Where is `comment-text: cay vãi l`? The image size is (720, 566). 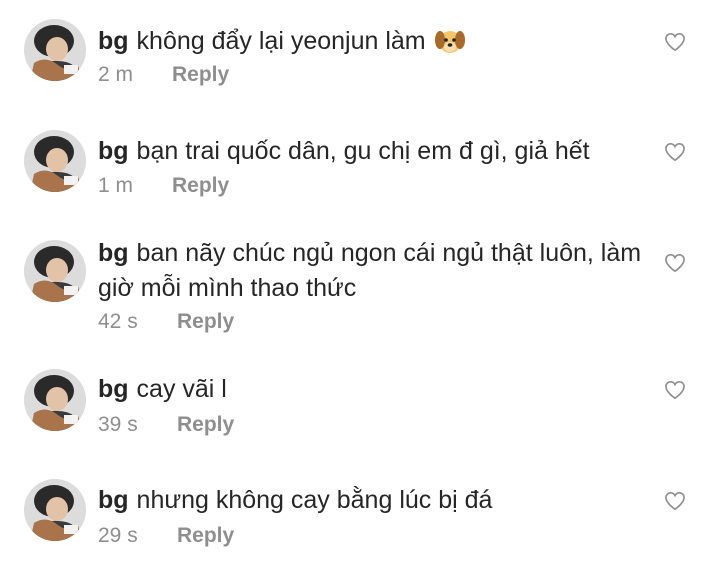 comment-text: cay vãi l is located at coordinates (181, 389).